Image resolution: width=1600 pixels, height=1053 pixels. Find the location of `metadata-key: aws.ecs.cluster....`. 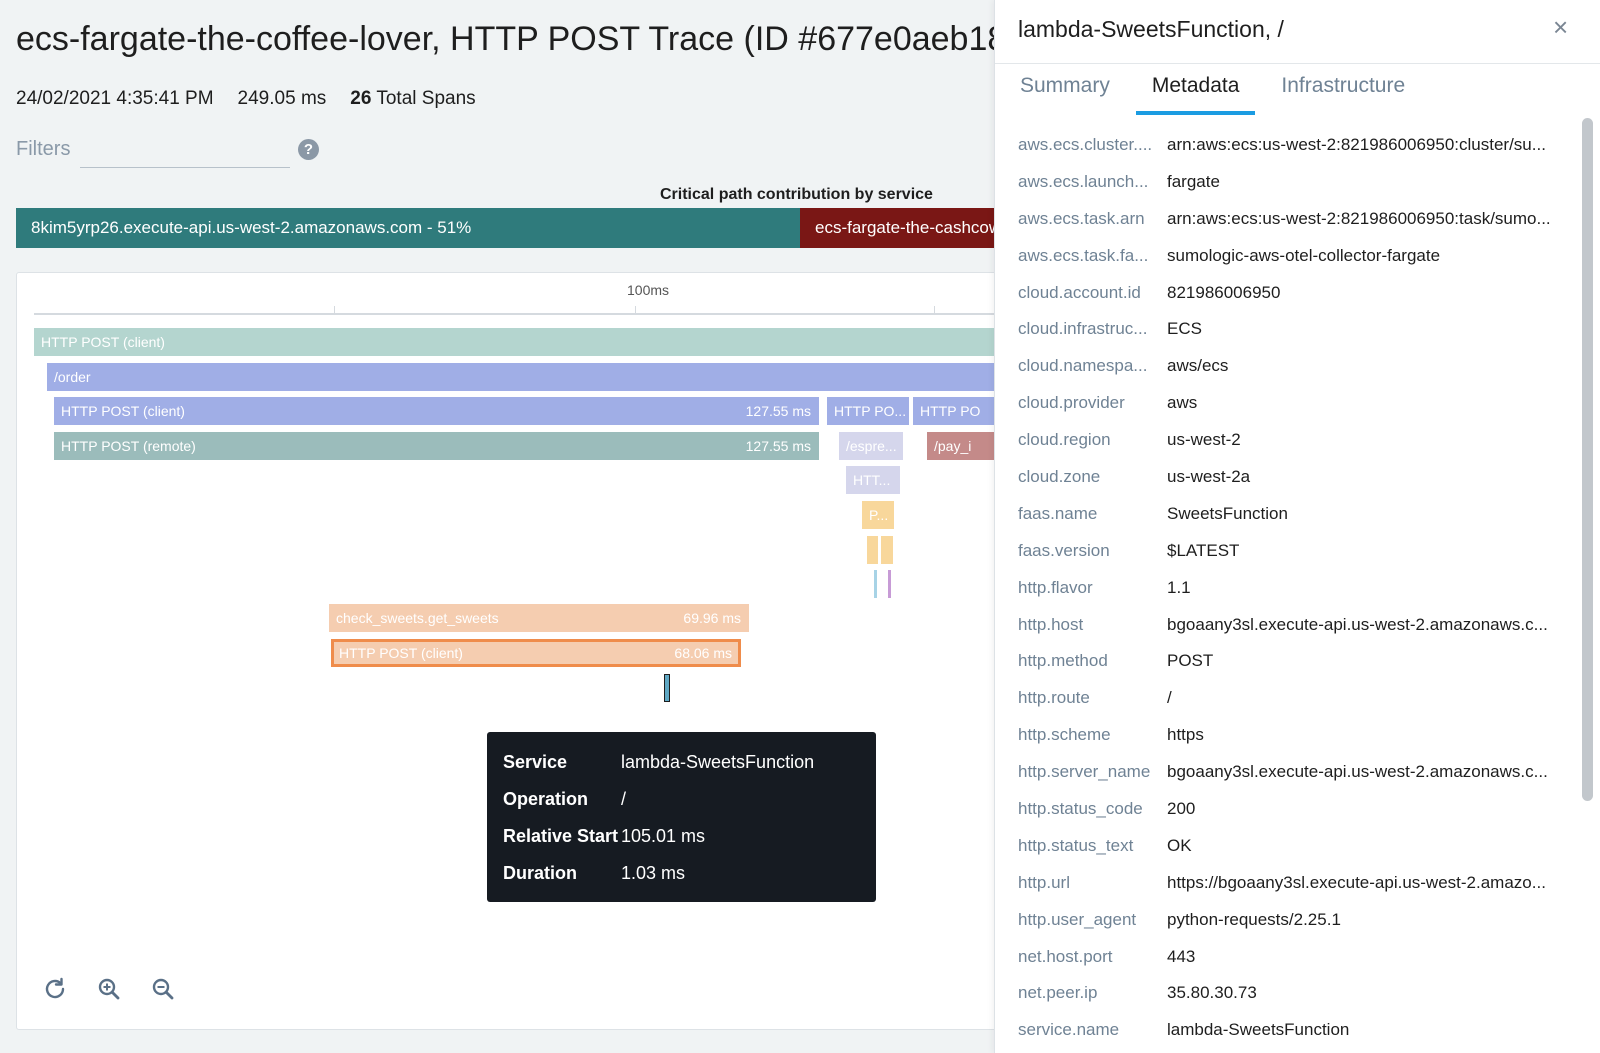

metadata-key: aws.ecs.cluster.... is located at coordinates (1085, 144).